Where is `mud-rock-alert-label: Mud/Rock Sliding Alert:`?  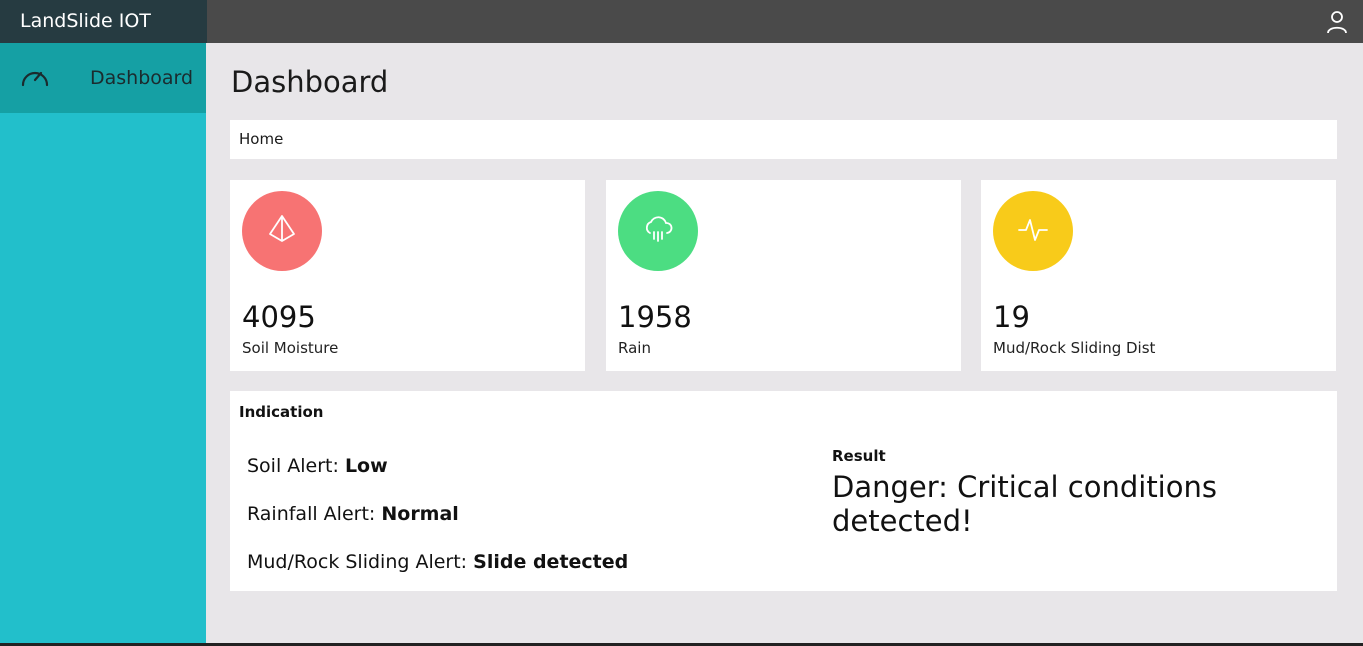 mud-rock-alert-label: Mud/Rock Sliding Alert: is located at coordinates (360, 562).